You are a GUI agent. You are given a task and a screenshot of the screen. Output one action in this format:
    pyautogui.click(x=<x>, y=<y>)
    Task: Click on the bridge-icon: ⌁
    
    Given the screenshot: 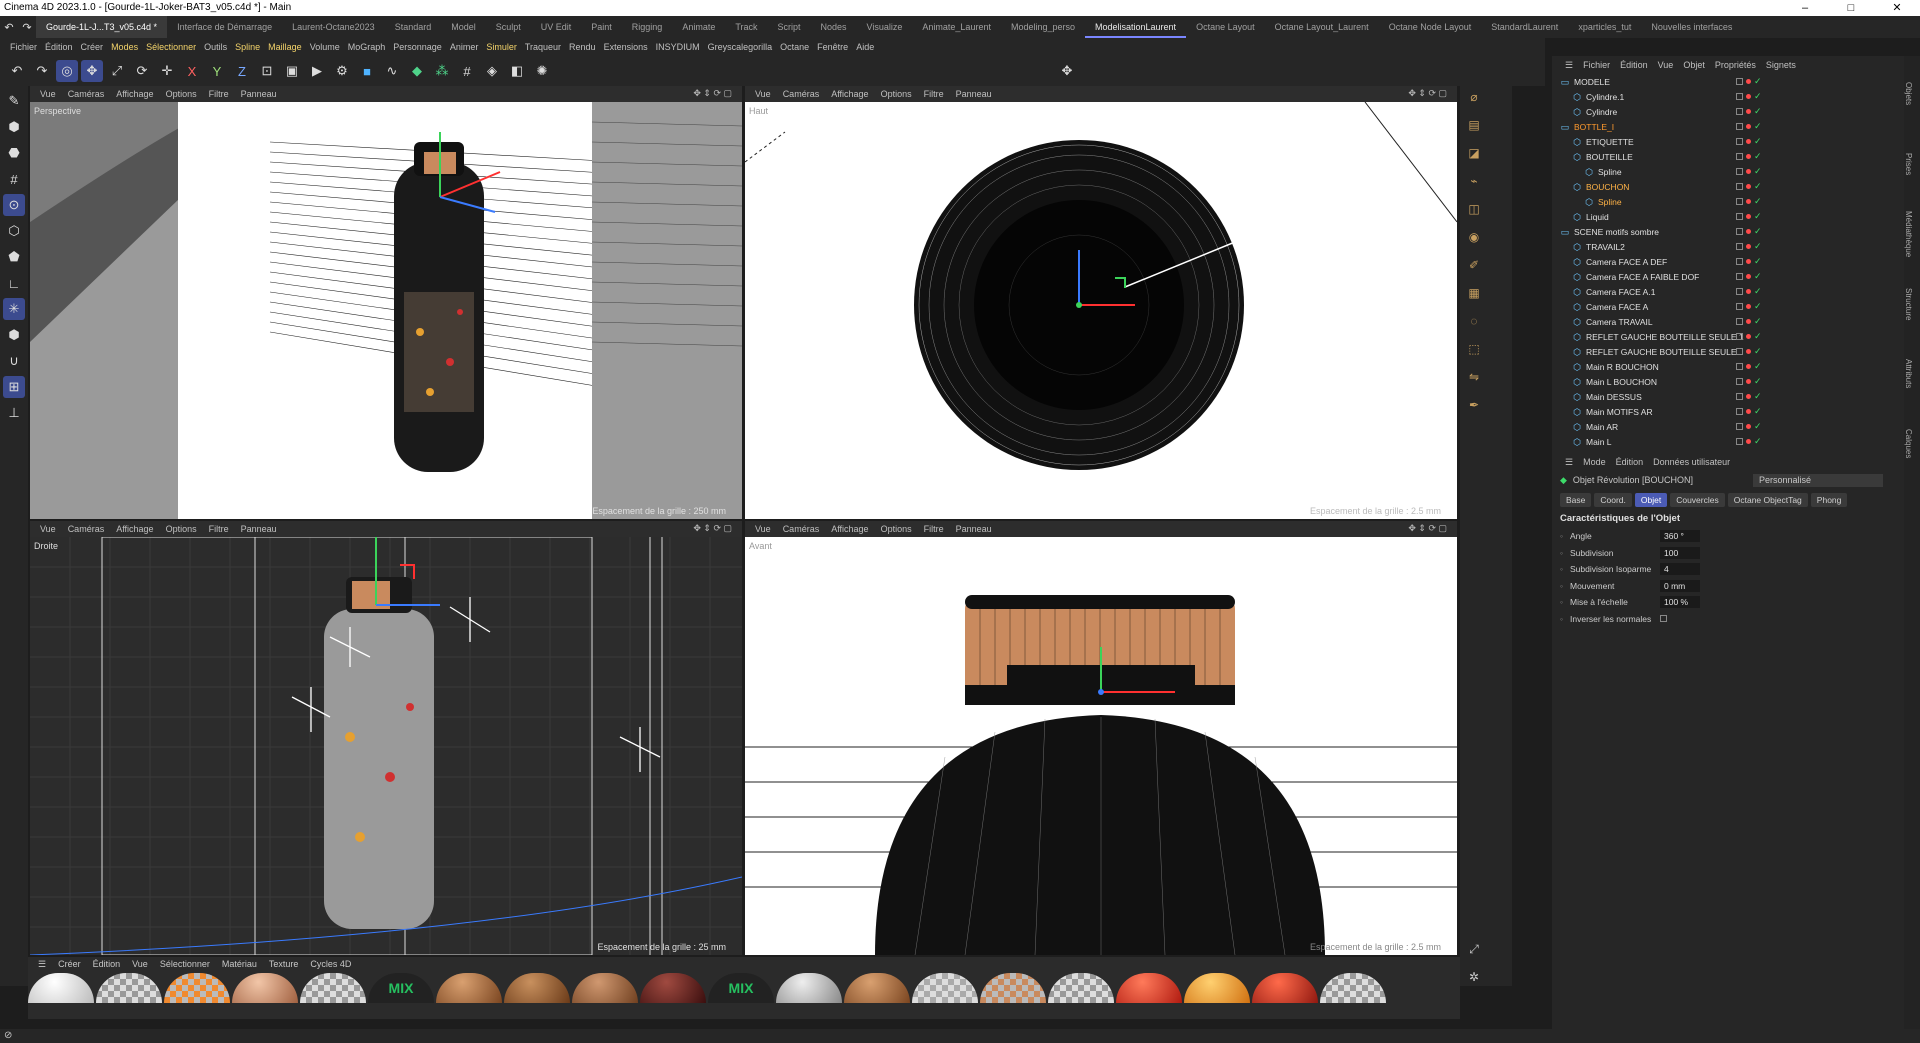 What is the action you would take?
    pyautogui.click(x=1474, y=184)
    